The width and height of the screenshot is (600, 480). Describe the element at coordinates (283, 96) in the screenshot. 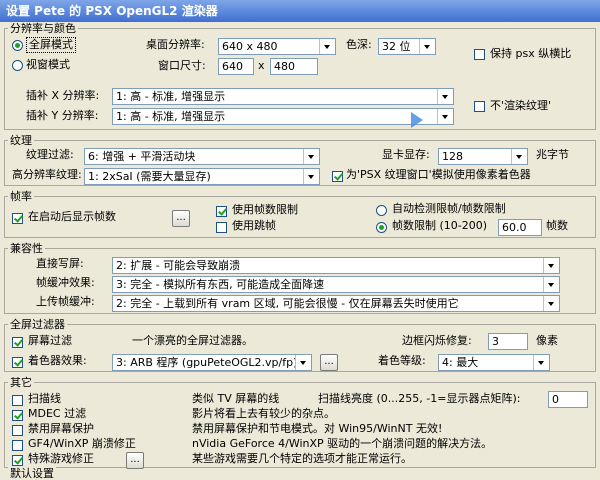

I see `interp-x-select: 1: 高 - 标准, 增强显示` at that location.